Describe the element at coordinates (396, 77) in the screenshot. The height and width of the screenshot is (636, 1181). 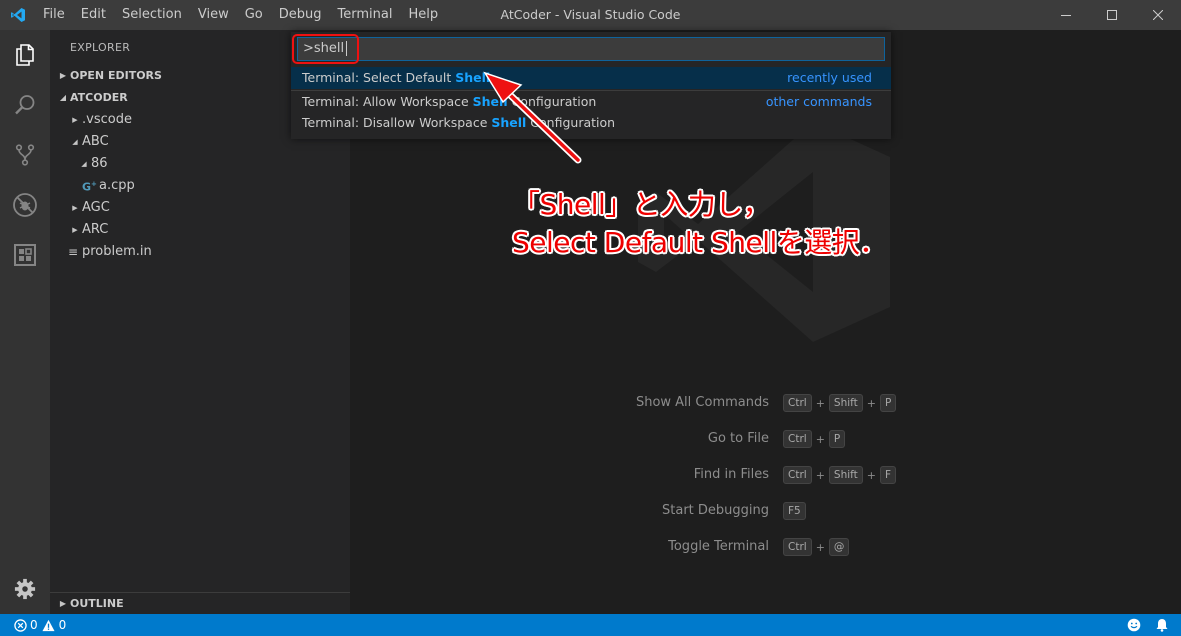
I see `command-item-label: Terminal: Select Default Shell` at that location.